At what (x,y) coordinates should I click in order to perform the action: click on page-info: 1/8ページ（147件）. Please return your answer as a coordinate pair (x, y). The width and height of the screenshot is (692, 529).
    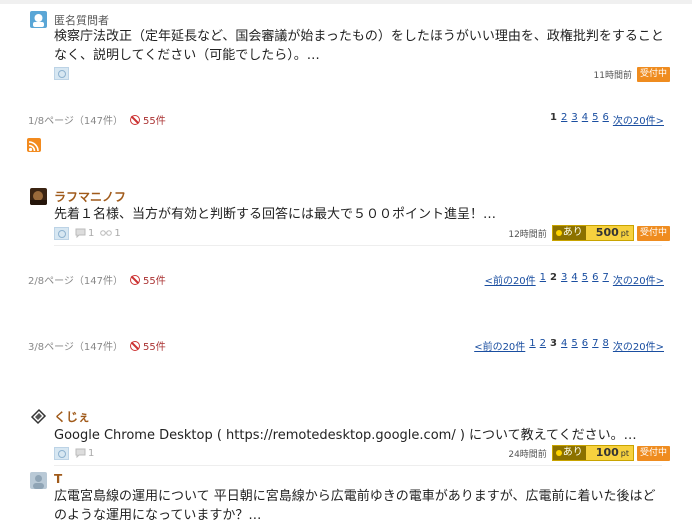
    Looking at the image, I should click on (75, 121).